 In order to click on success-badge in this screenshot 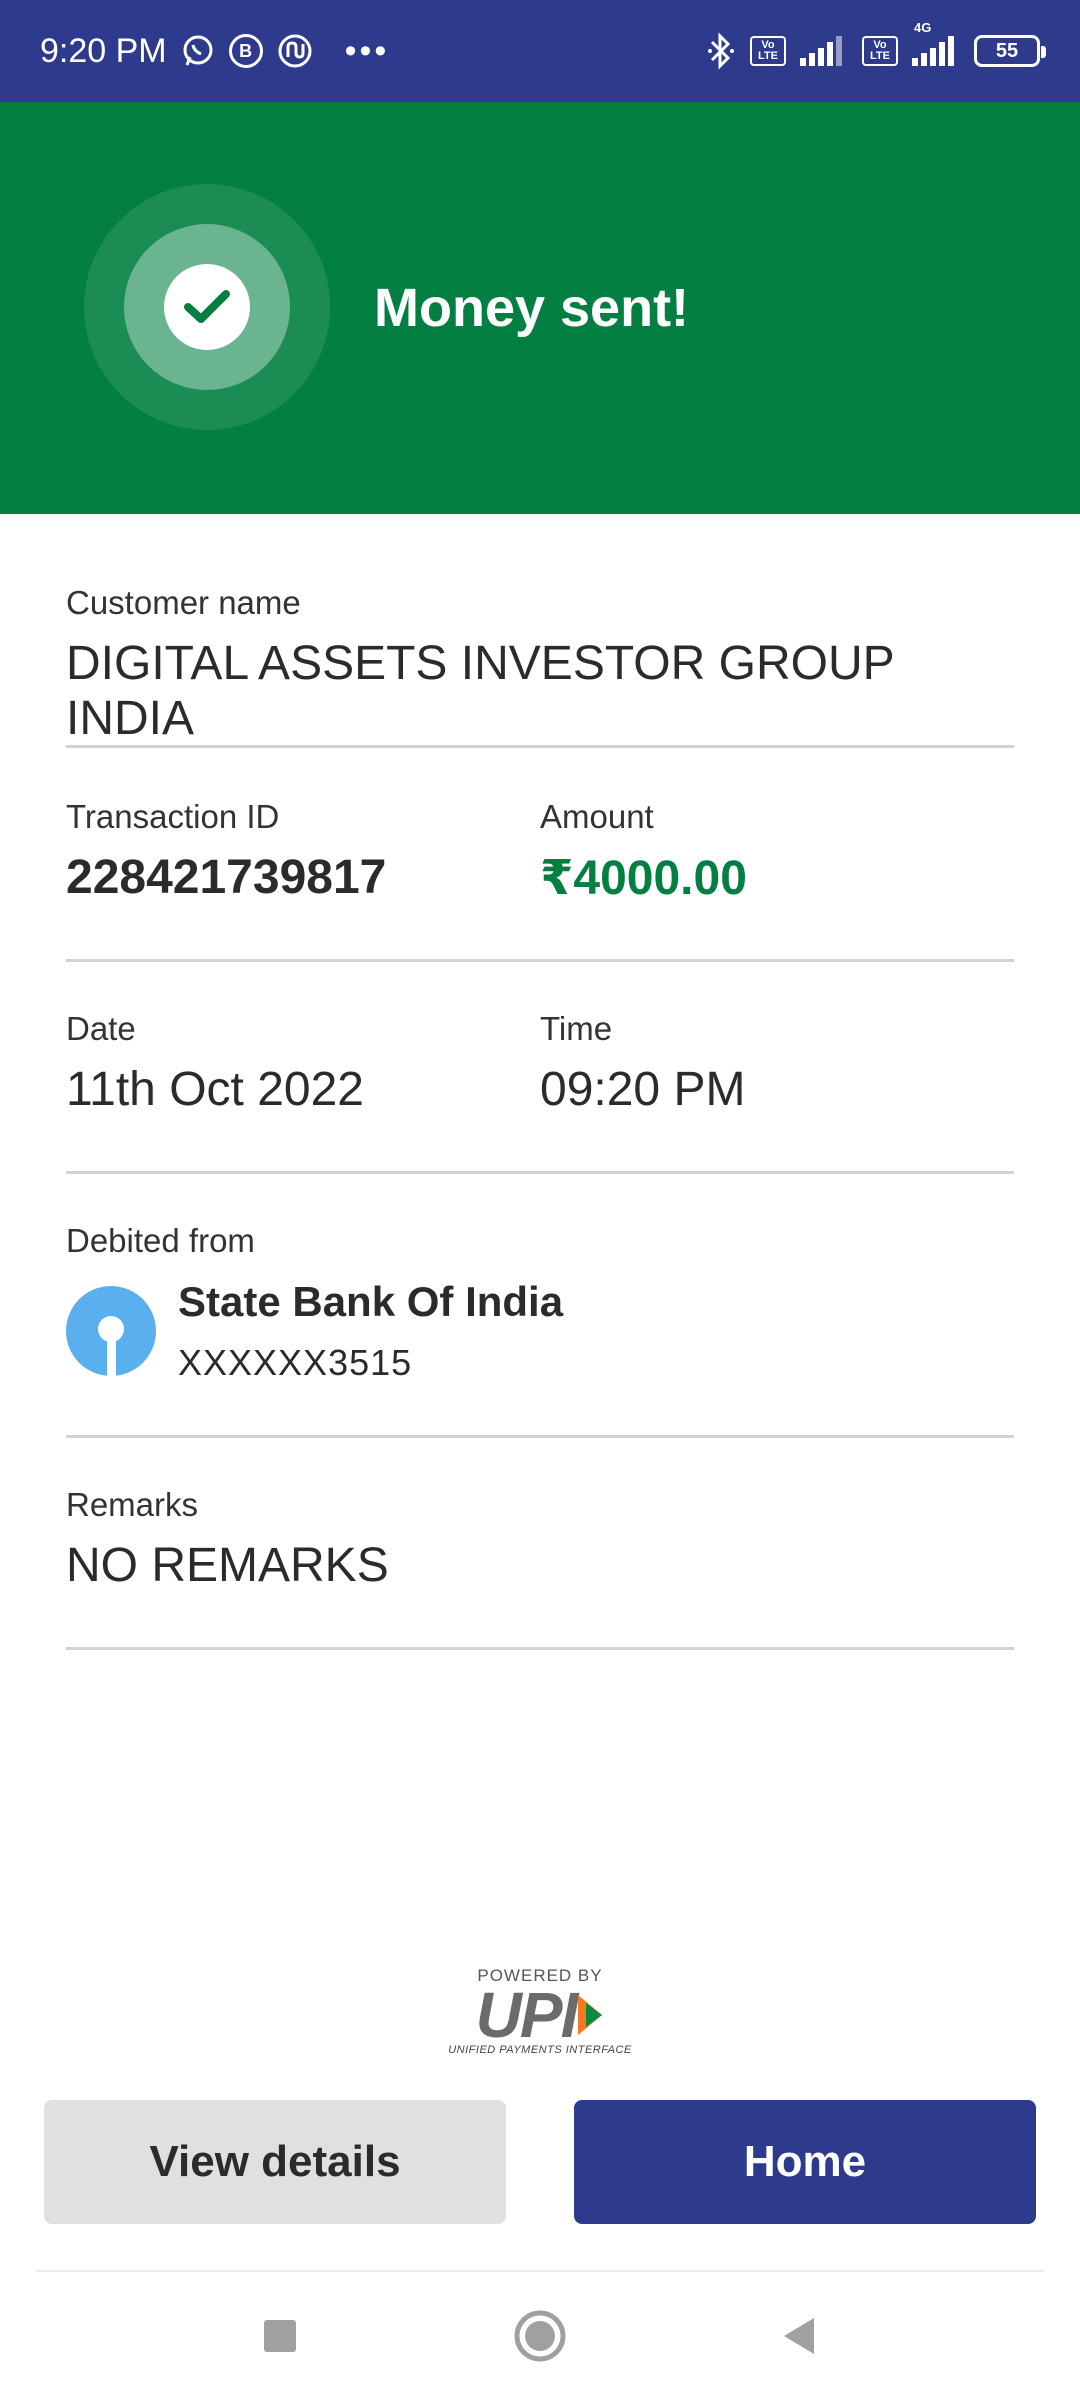, I will do `click(207, 307)`.